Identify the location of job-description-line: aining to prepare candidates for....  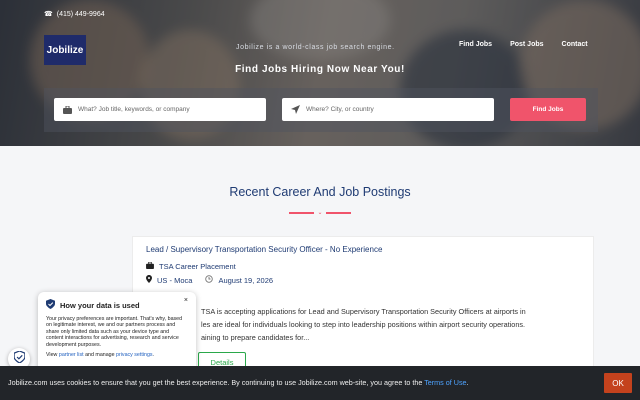
(255, 337).